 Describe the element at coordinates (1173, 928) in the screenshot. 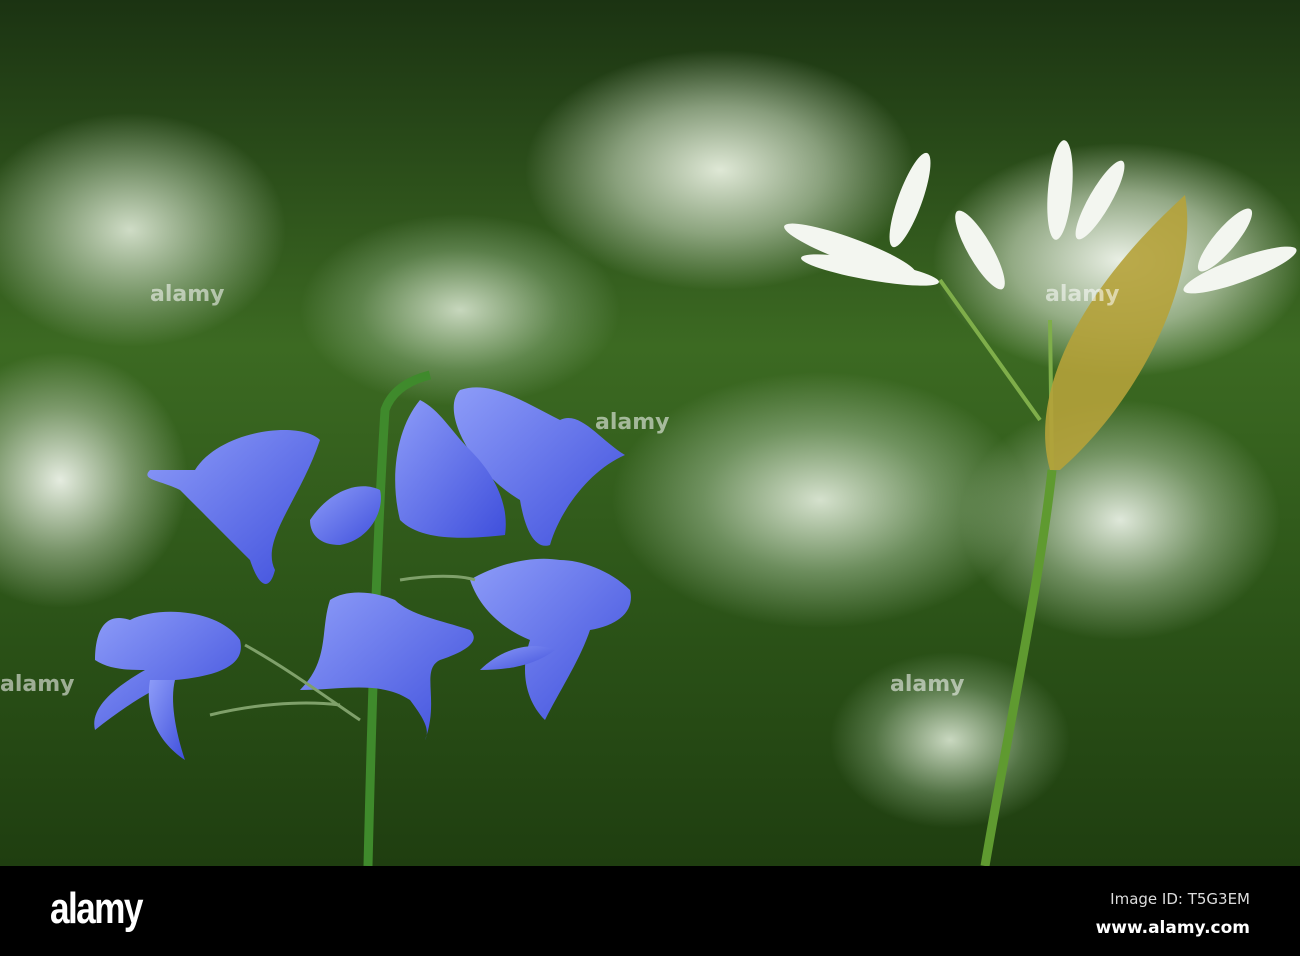

I see `site-url: www.alamy.com` at that location.